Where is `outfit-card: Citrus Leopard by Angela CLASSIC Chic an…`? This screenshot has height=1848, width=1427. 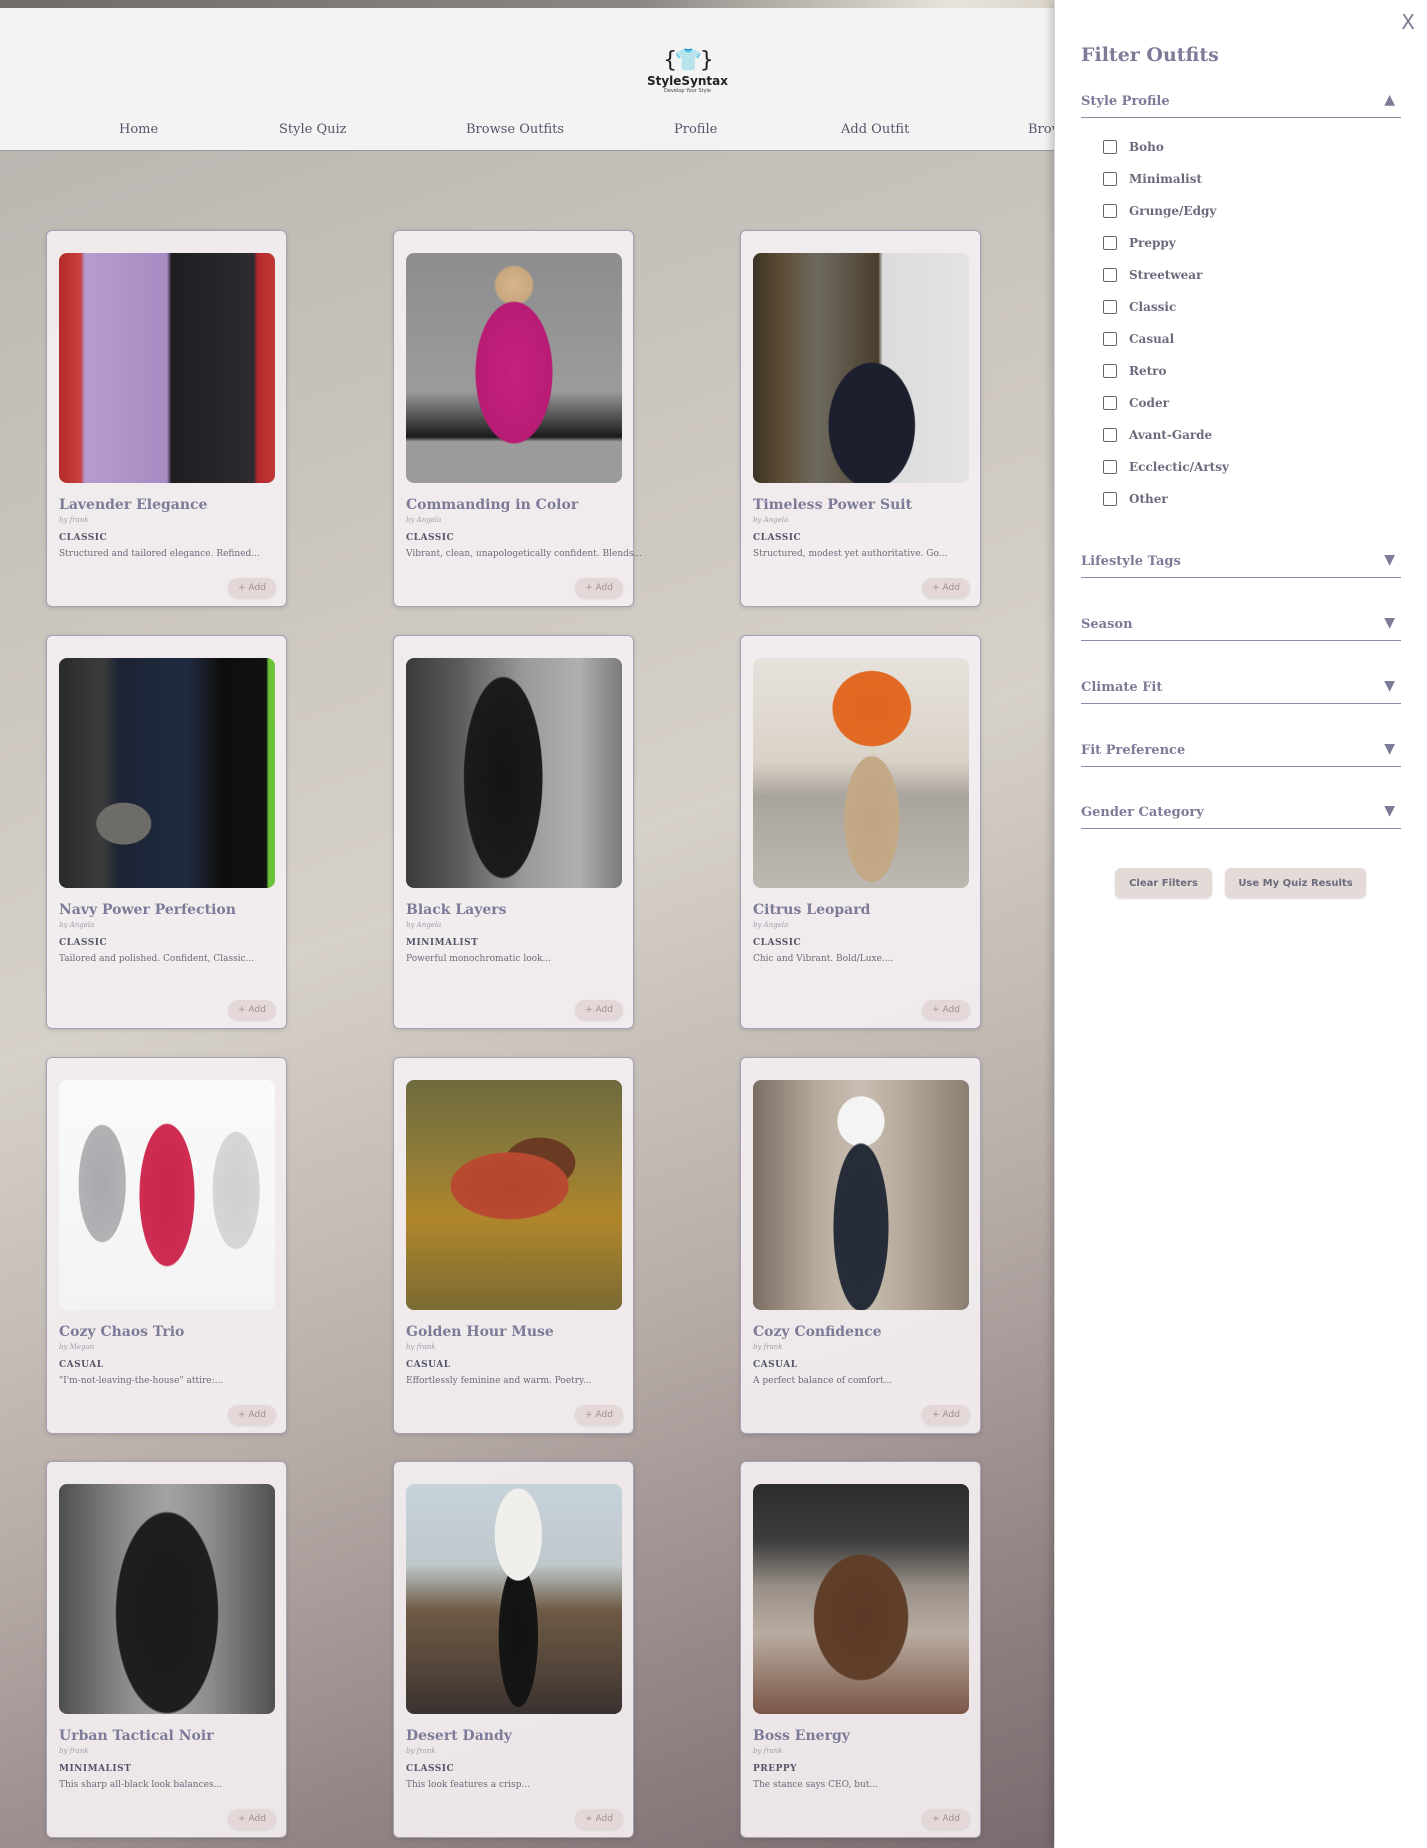
outfit-card: Citrus Leopard by Angela CLASSIC Chic an… is located at coordinates (860, 832).